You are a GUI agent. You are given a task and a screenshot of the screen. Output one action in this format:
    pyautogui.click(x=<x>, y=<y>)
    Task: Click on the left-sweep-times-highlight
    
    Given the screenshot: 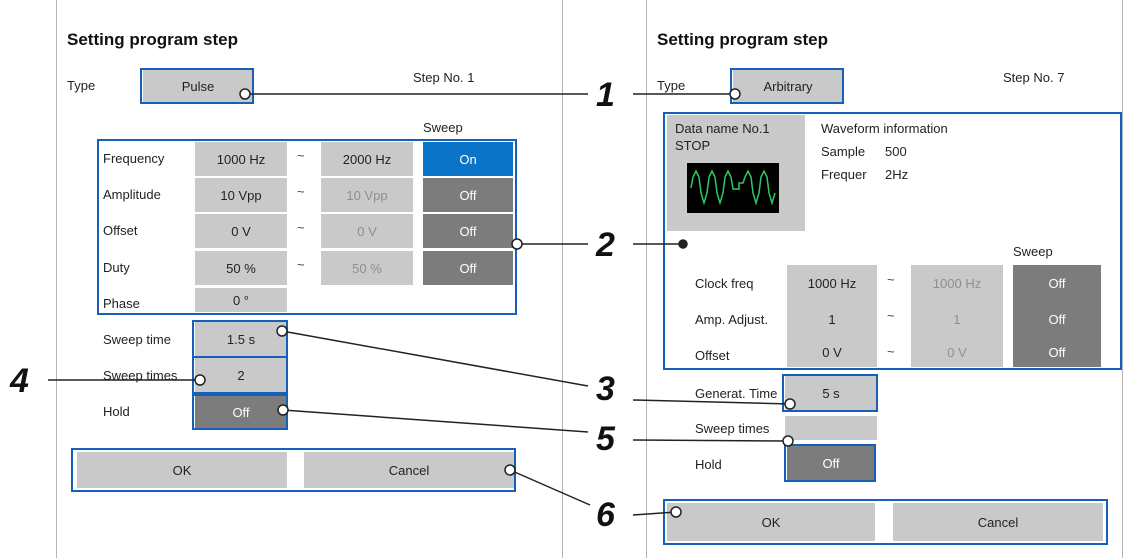 What is the action you would take?
    pyautogui.click(x=240, y=375)
    